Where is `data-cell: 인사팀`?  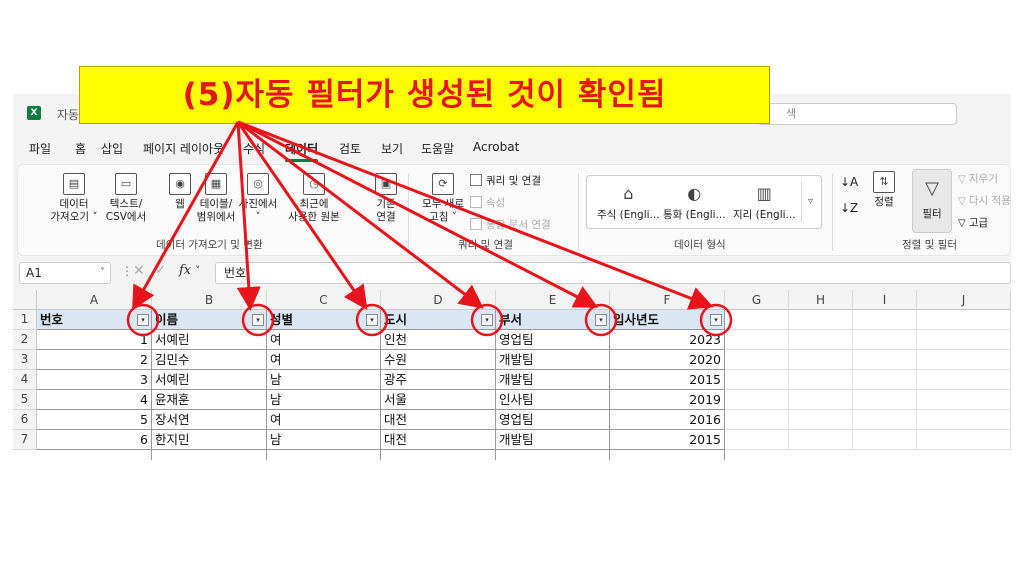
data-cell: 인사팀 is located at coordinates (553, 400).